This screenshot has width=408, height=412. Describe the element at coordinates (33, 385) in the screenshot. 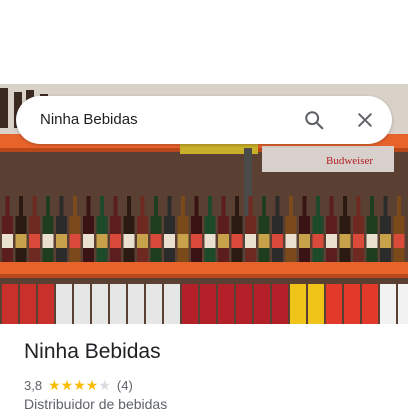

I see `rating-value: 3,8` at that location.